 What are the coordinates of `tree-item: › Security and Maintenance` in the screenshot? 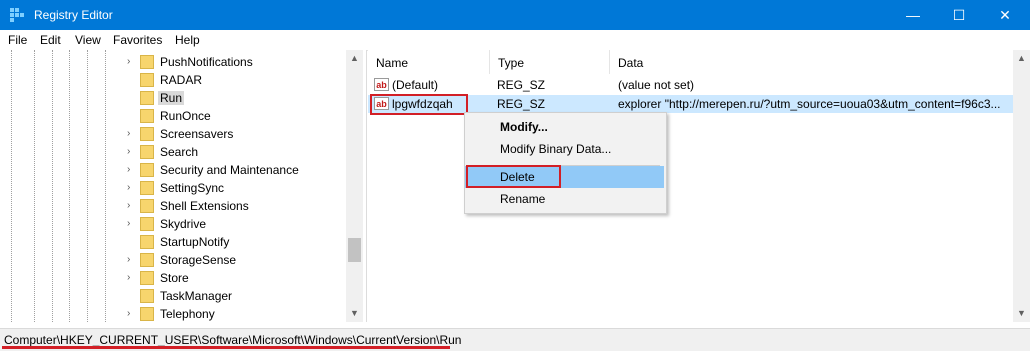 It's located at (234, 170).